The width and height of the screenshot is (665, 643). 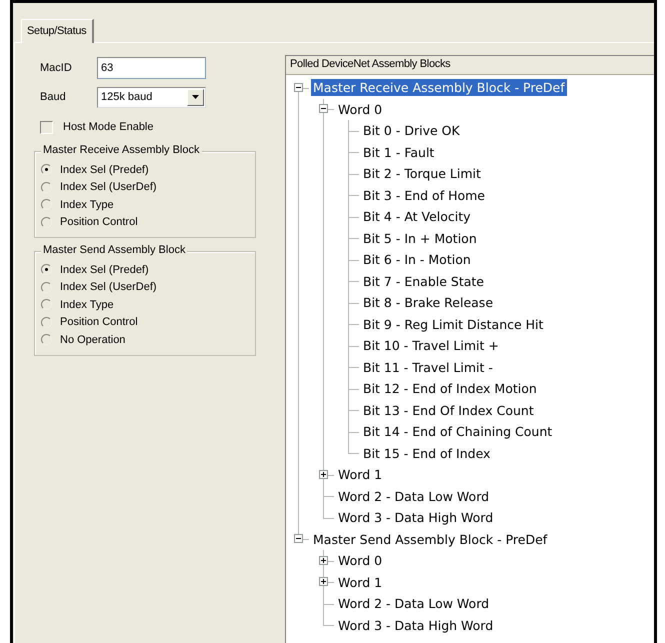 I want to click on tree-header: Polled DeviceNet Assembly Blocks, so click(x=470, y=65).